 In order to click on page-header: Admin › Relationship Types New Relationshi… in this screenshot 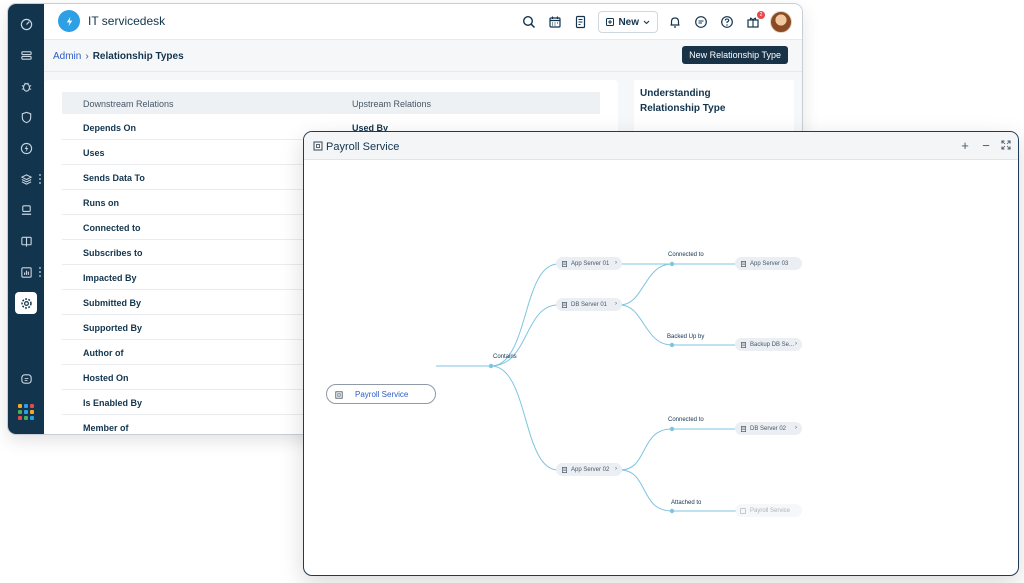, I will do `click(423, 56)`.